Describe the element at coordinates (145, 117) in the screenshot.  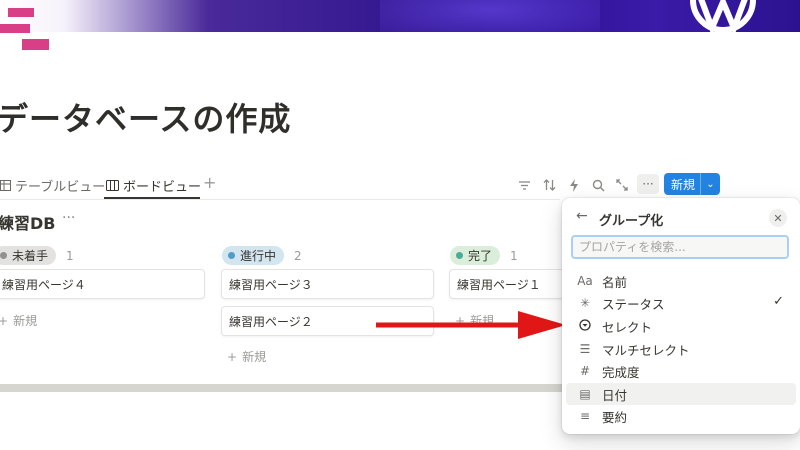
I see `page-title: データベースの作成` at that location.